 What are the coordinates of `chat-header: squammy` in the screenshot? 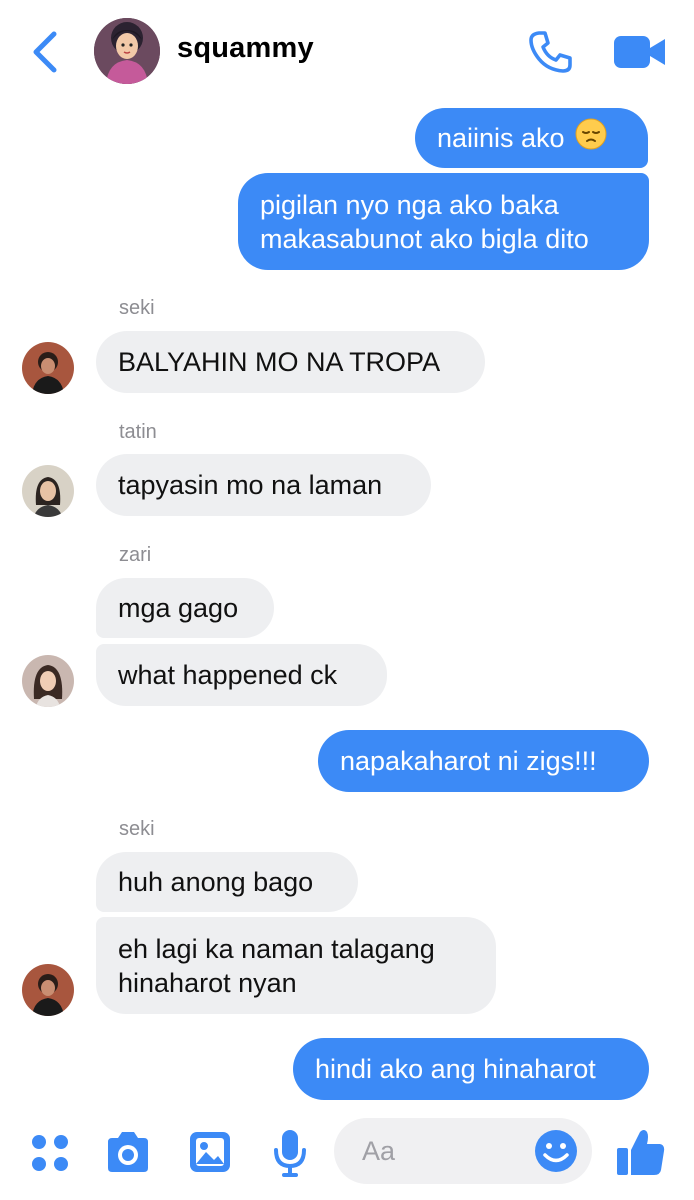 It's located at (347, 50).